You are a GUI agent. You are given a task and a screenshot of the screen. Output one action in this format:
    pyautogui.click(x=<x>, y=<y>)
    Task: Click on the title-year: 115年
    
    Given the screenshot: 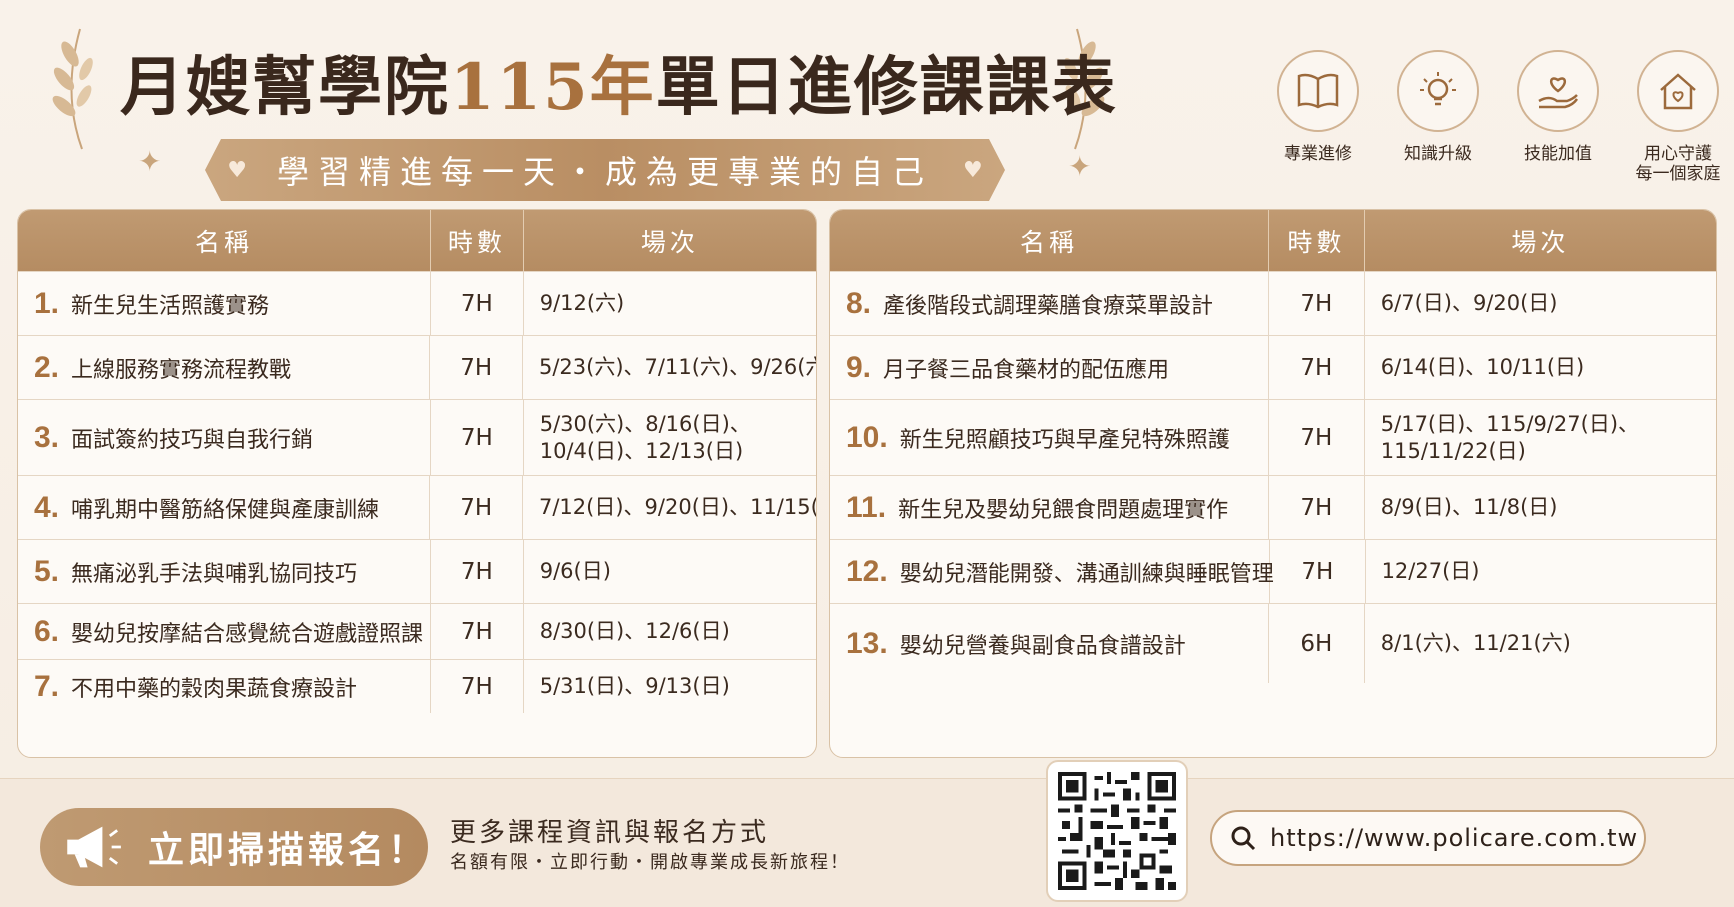 What is the action you would take?
    pyautogui.click(x=553, y=87)
    